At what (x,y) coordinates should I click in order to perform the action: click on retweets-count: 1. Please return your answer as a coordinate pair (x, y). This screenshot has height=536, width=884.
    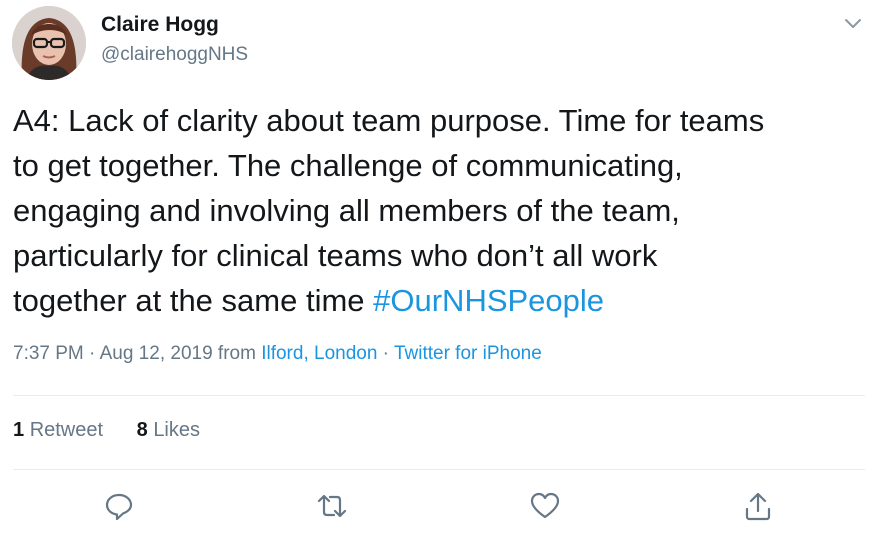
    Looking at the image, I should click on (19, 430).